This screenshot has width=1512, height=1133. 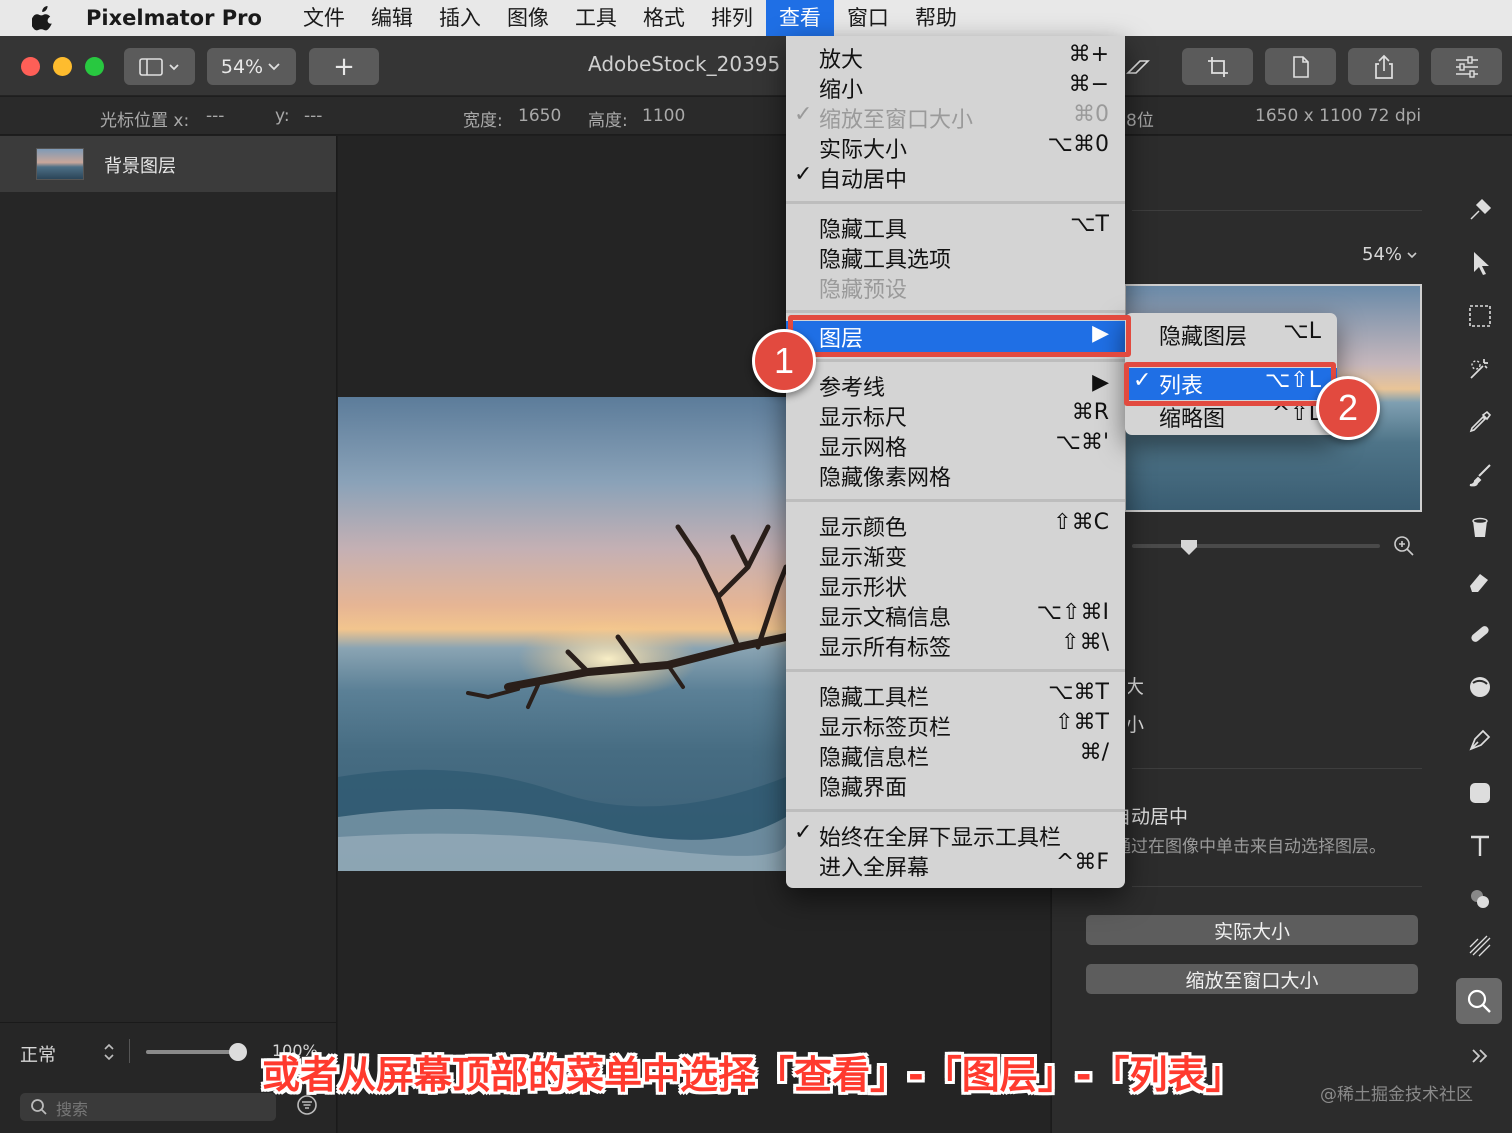 What do you see at coordinates (1480, 687) in the screenshot?
I see `distort-icon` at bounding box center [1480, 687].